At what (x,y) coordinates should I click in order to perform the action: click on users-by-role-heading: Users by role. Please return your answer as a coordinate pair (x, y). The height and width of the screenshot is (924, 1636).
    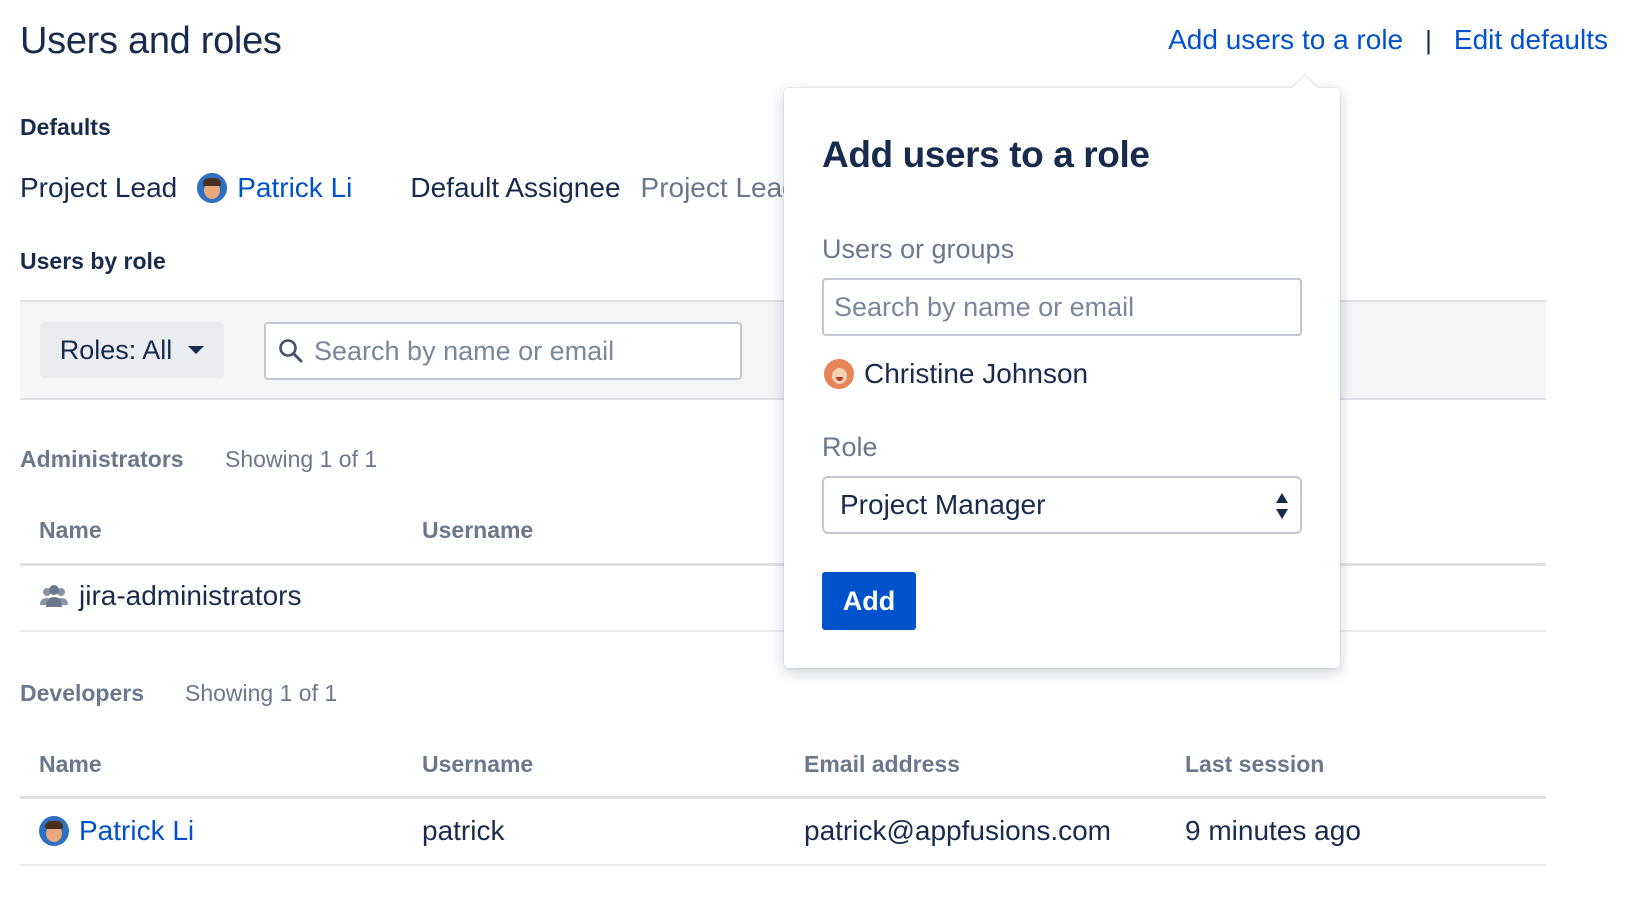
    Looking at the image, I should click on (93, 261).